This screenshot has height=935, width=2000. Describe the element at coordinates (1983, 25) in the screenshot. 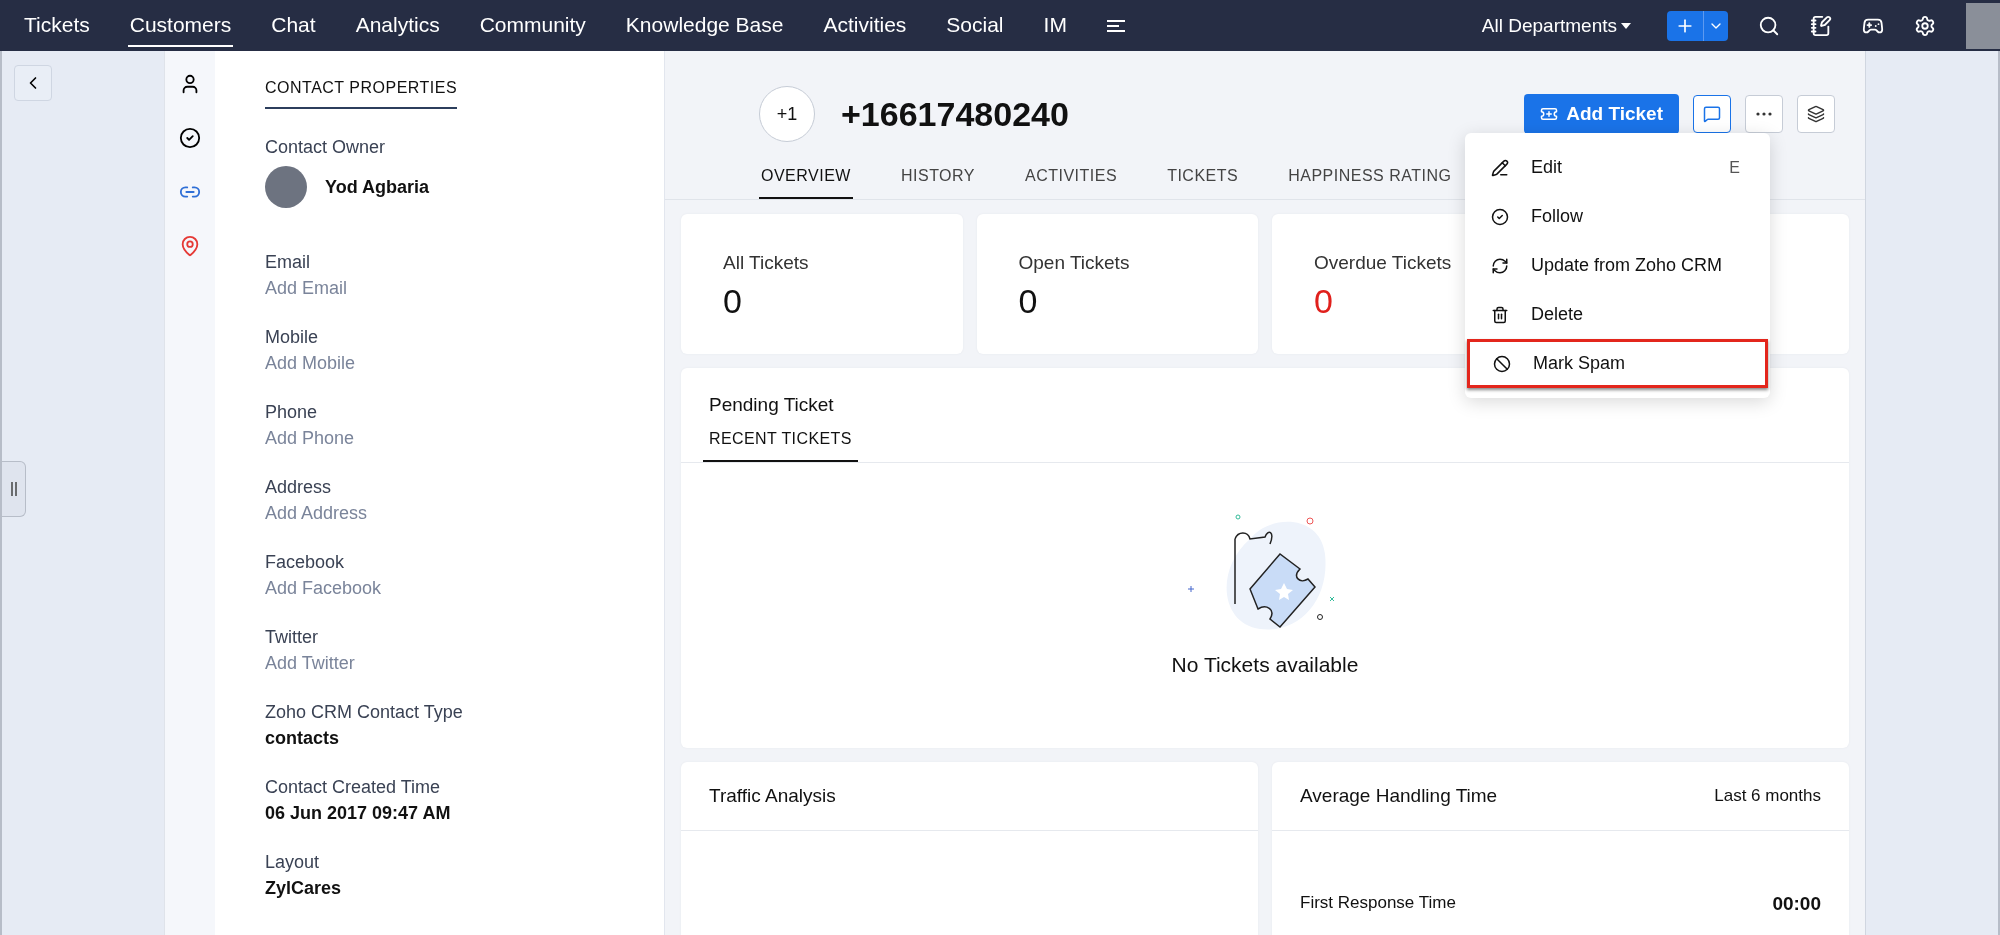

I see `avatar-placeholder` at that location.